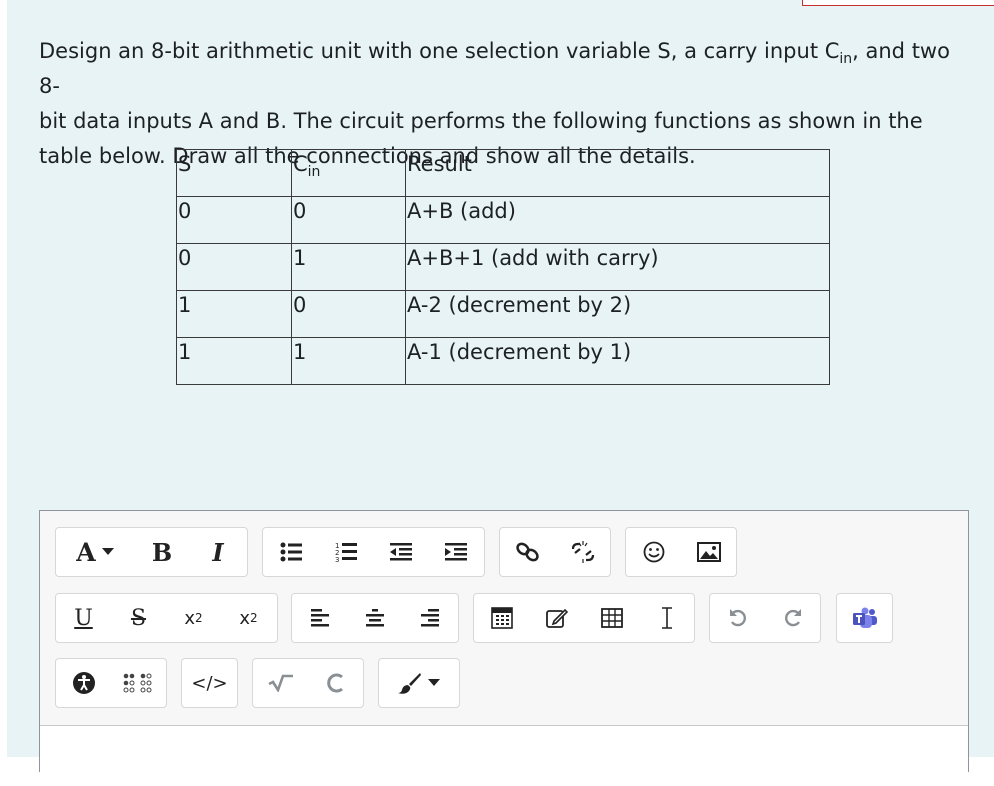 Image resolution: width=994 pixels, height=786 pixels. I want to click on equation-editor-button, so click(501, 618).